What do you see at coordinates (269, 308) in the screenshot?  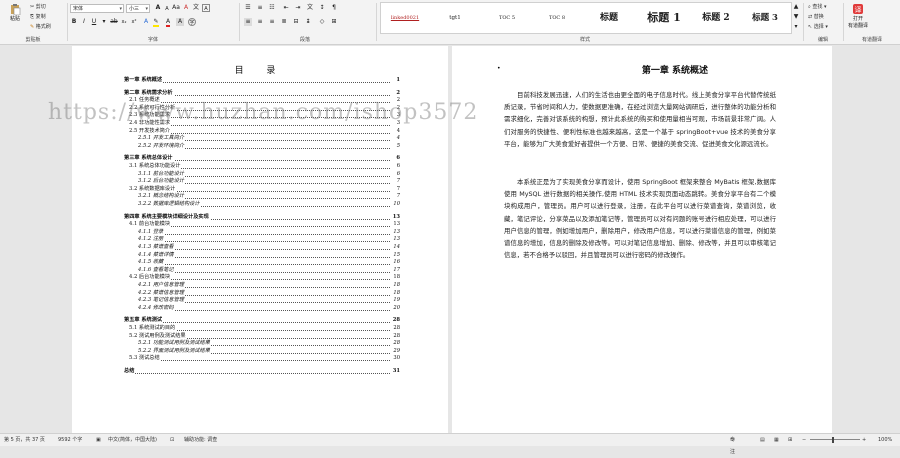 I see `toc-entry: 4.2.4 修改密码 20` at bounding box center [269, 308].